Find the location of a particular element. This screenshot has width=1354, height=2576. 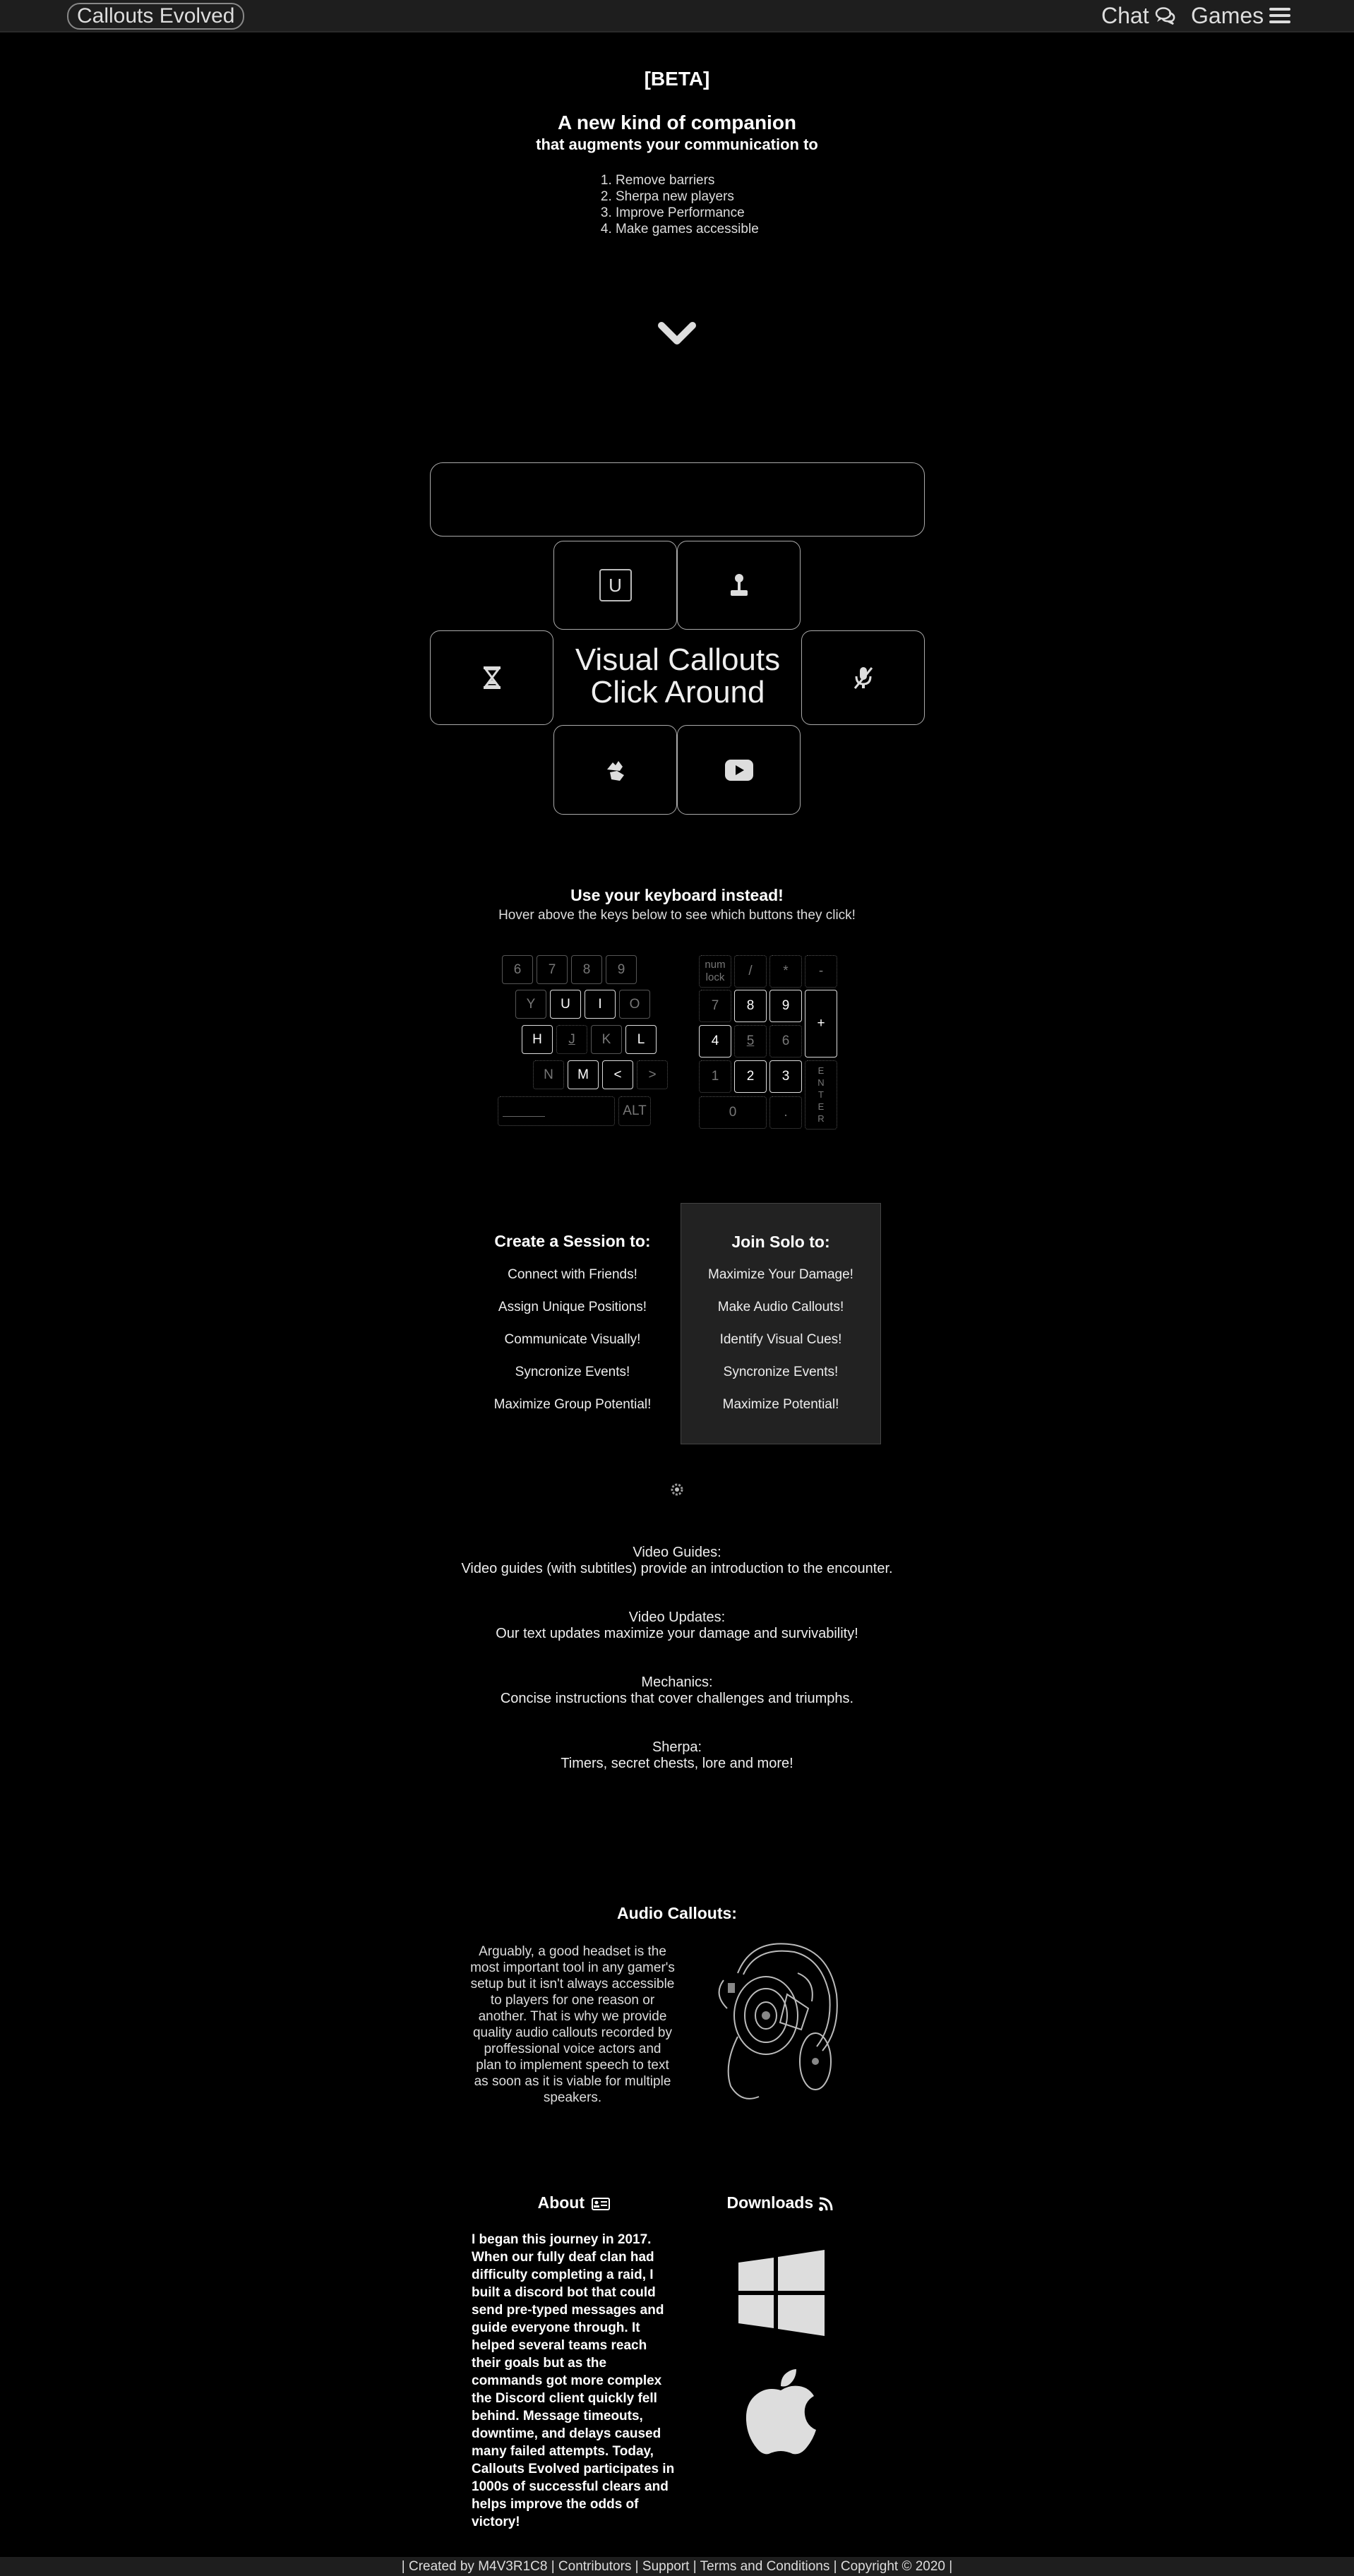

key-numpad-divide: / is located at coordinates (750, 971).